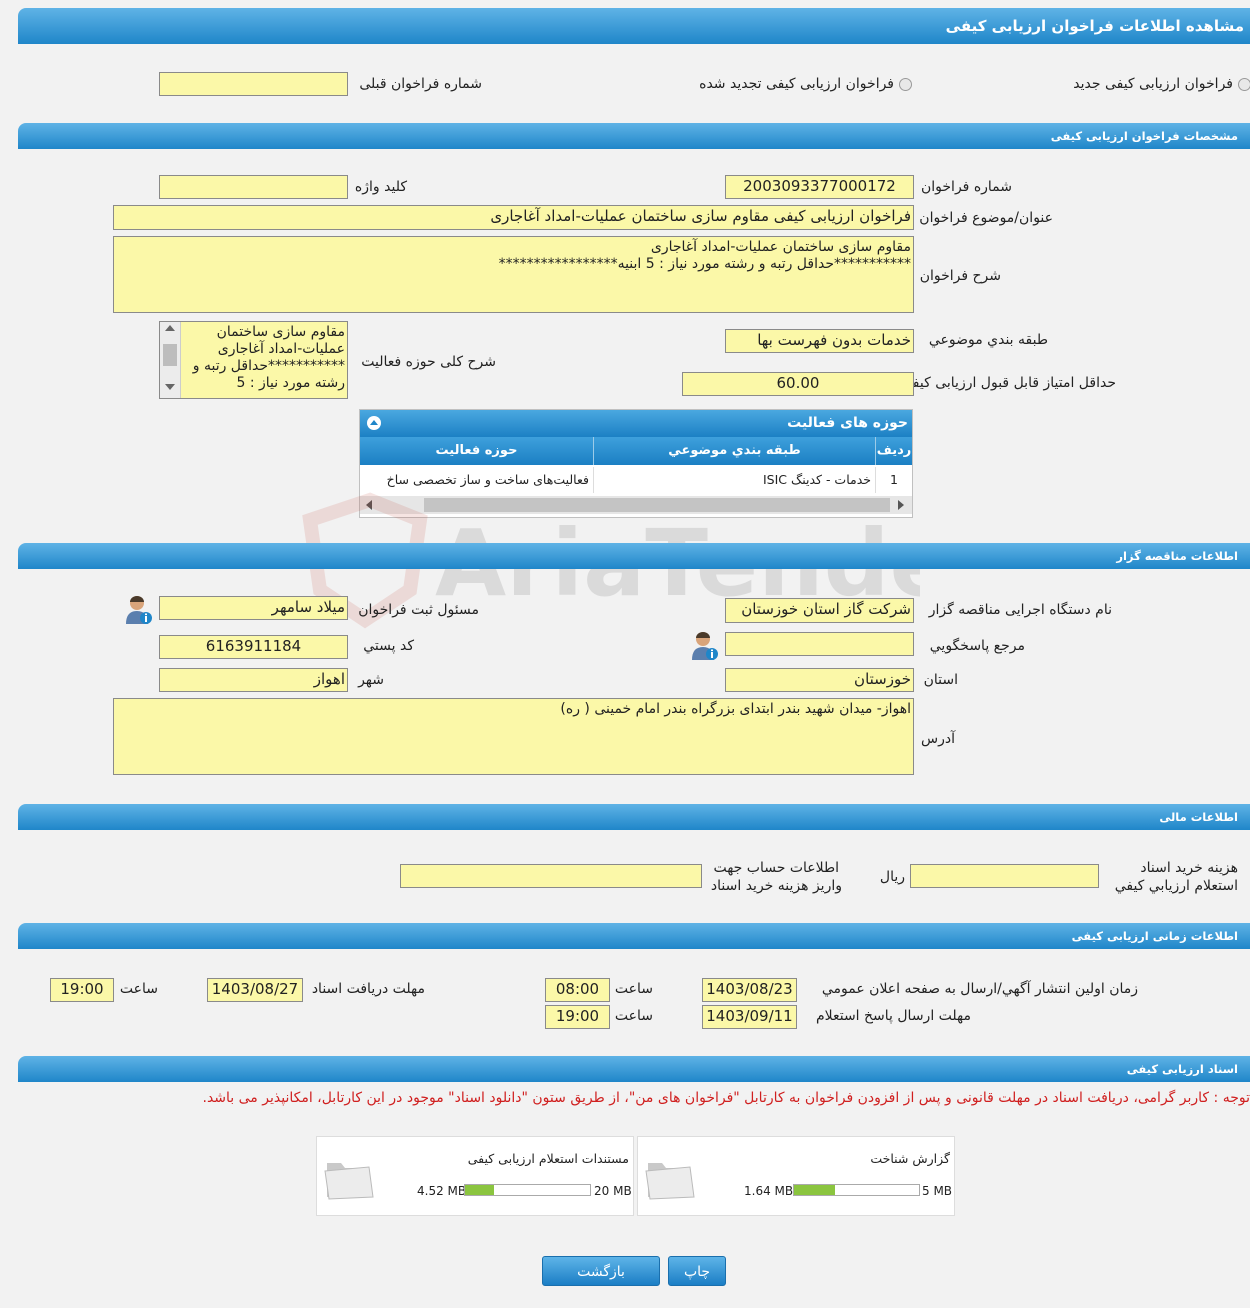 This screenshot has width=1250, height=1308. Describe the element at coordinates (613, 1191) in the screenshot. I see `document-max-size: 20 MB` at that location.